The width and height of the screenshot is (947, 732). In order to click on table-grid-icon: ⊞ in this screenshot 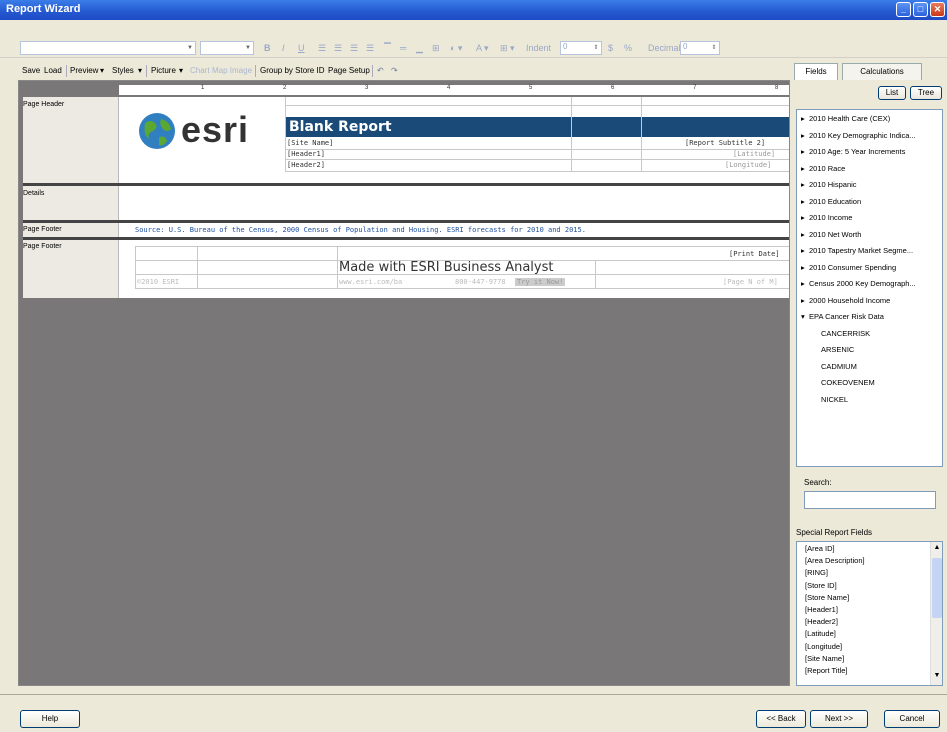, I will do `click(436, 48)`.